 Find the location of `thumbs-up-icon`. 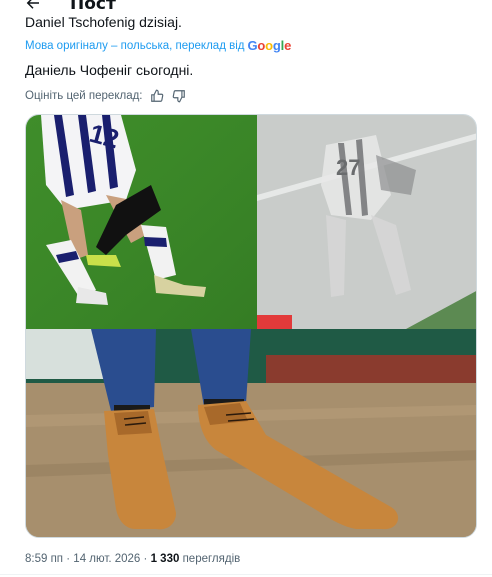

thumbs-up-icon is located at coordinates (156, 95).